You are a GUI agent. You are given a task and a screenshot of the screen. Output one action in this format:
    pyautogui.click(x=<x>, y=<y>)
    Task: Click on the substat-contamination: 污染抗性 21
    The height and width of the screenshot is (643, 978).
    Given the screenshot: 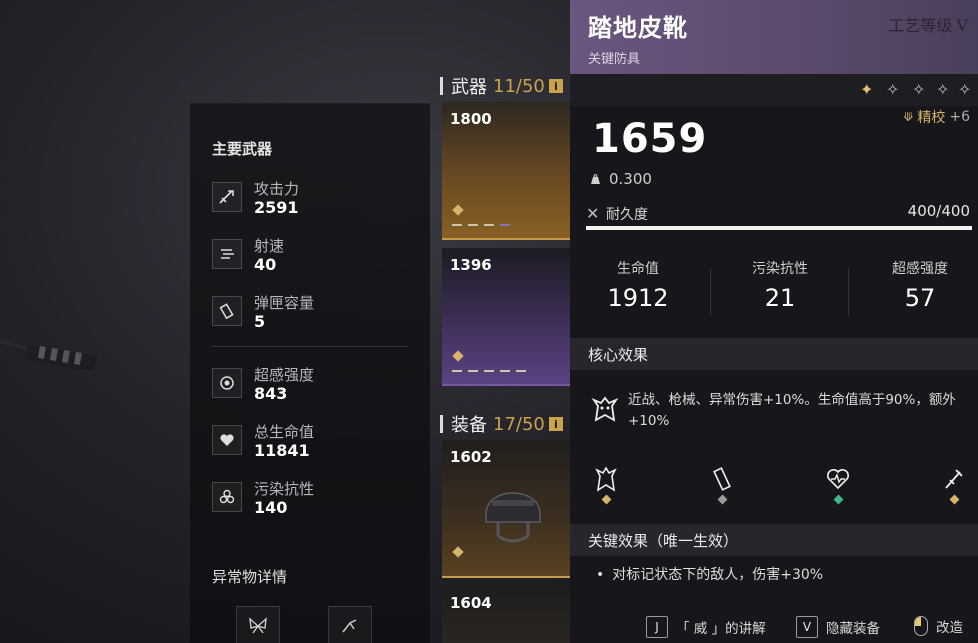 What is the action you would take?
    pyautogui.click(x=780, y=285)
    